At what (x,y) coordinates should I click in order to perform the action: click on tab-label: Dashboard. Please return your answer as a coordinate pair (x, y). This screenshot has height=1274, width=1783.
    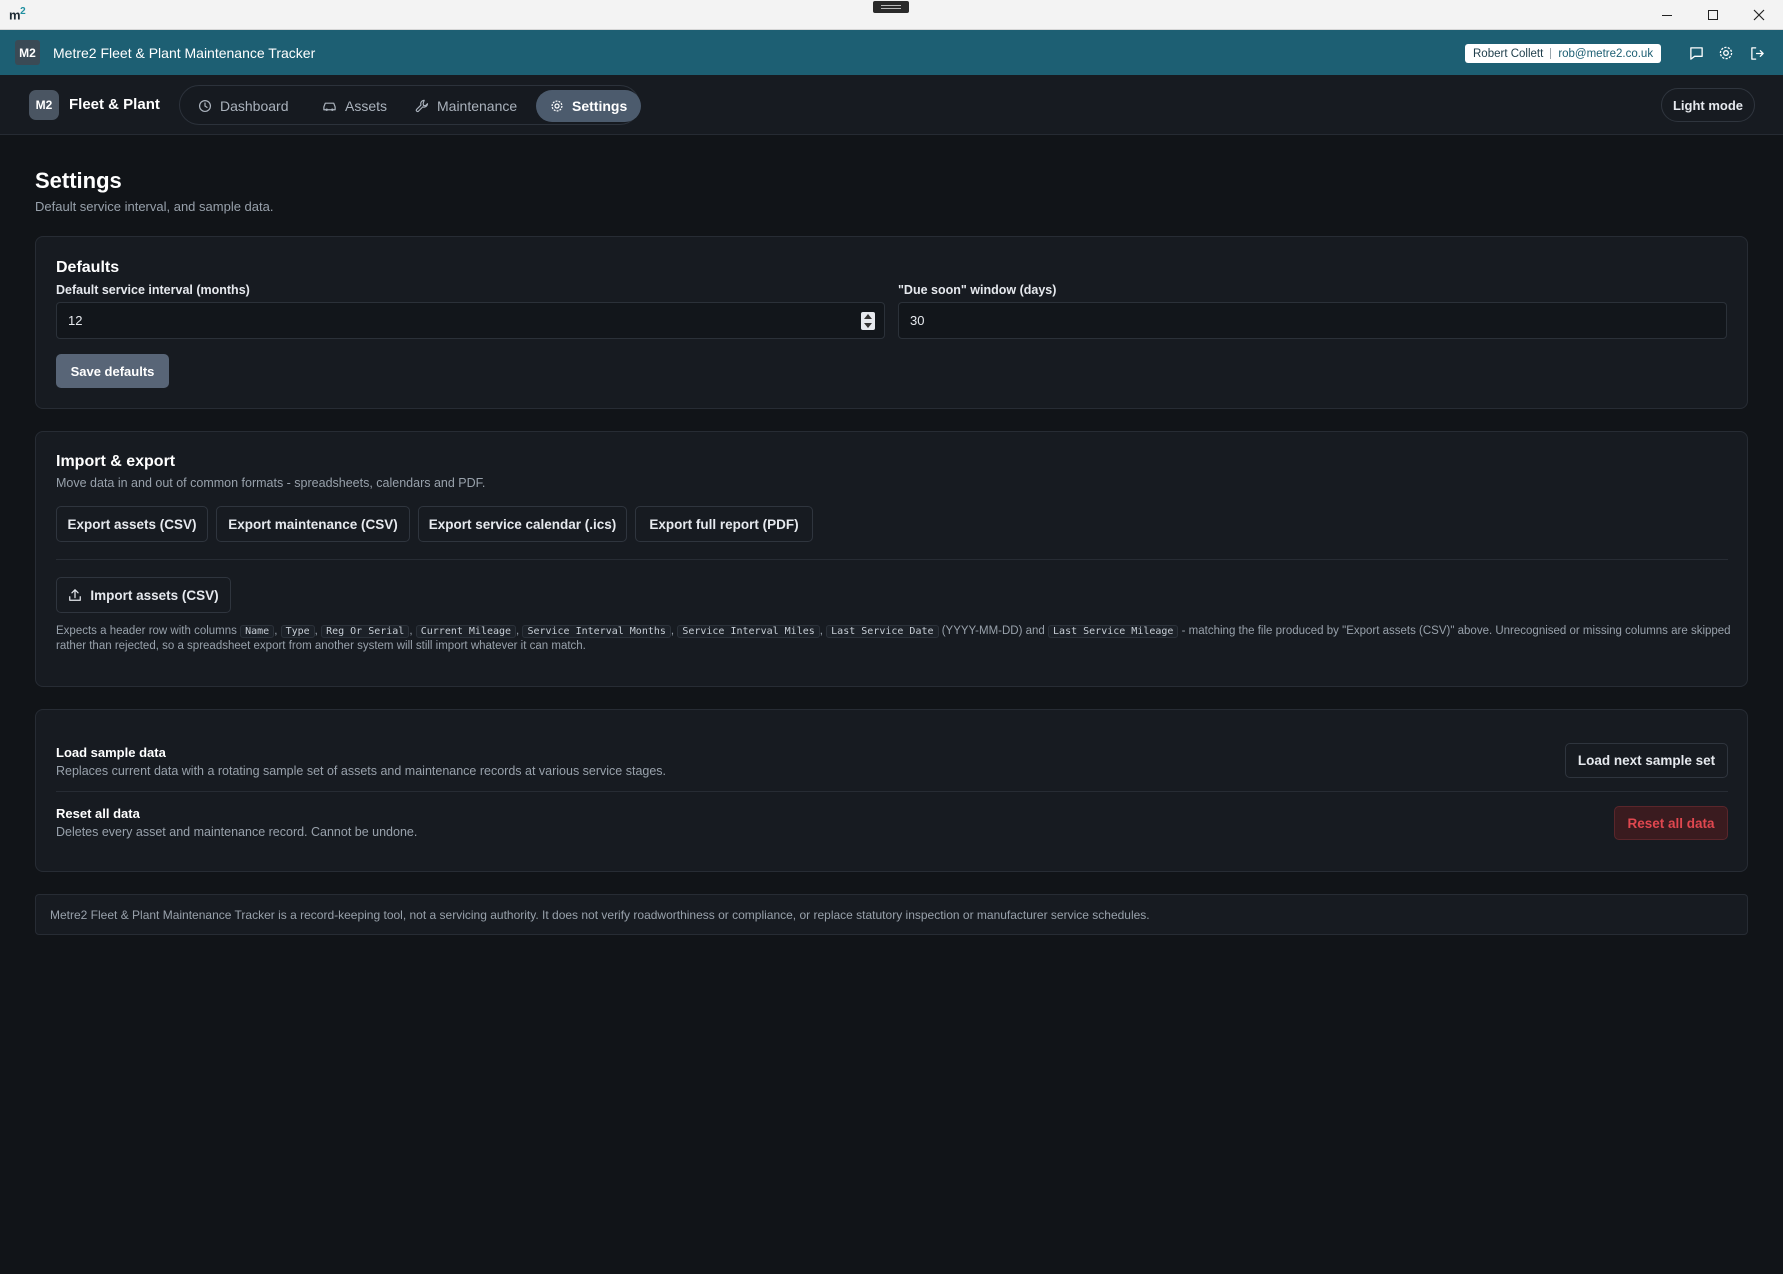
    Looking at the image, I should click on (254, 106).